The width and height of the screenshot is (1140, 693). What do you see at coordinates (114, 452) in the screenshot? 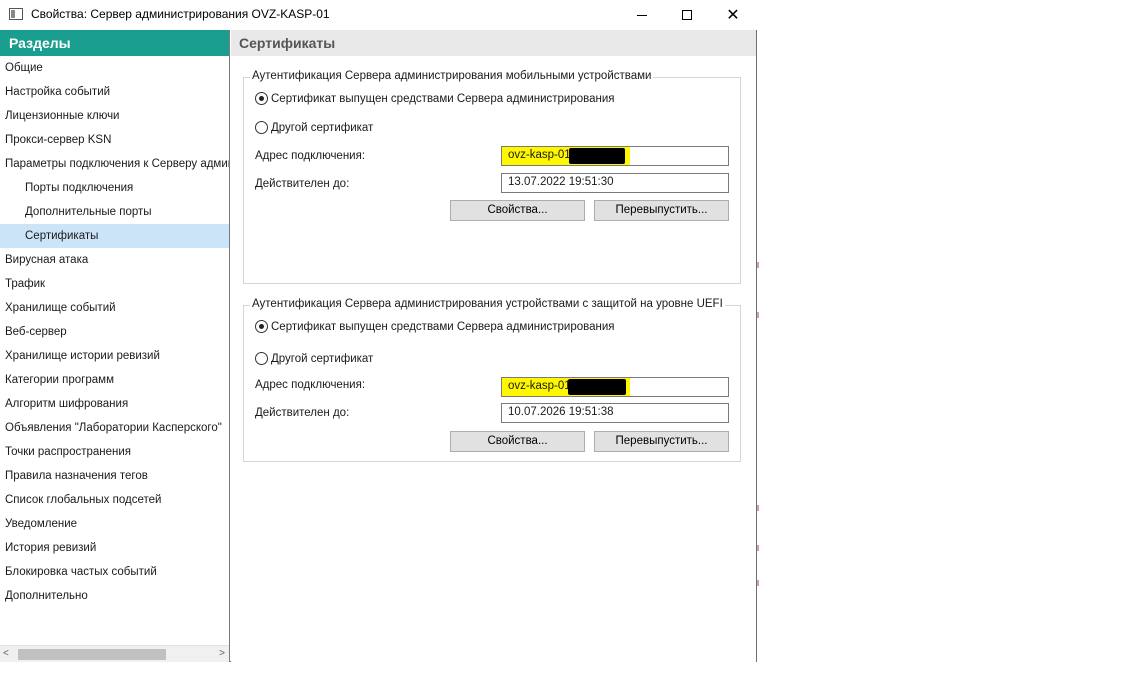
I see `sidebar-item-distribution-points: Точки распространения` at bounding box center [114, 452].